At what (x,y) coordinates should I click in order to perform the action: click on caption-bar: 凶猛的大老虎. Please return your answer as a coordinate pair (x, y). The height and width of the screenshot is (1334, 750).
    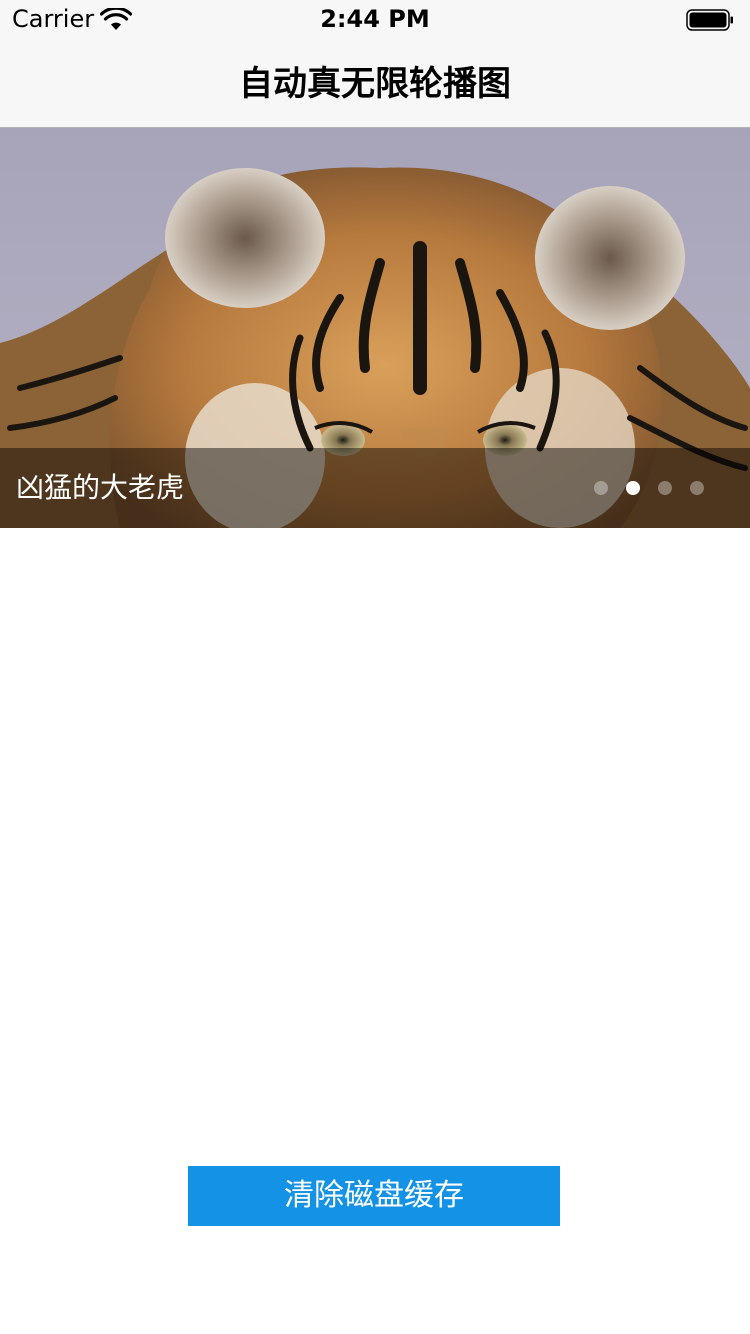
    Looking at the image, I should click on (375, 488).